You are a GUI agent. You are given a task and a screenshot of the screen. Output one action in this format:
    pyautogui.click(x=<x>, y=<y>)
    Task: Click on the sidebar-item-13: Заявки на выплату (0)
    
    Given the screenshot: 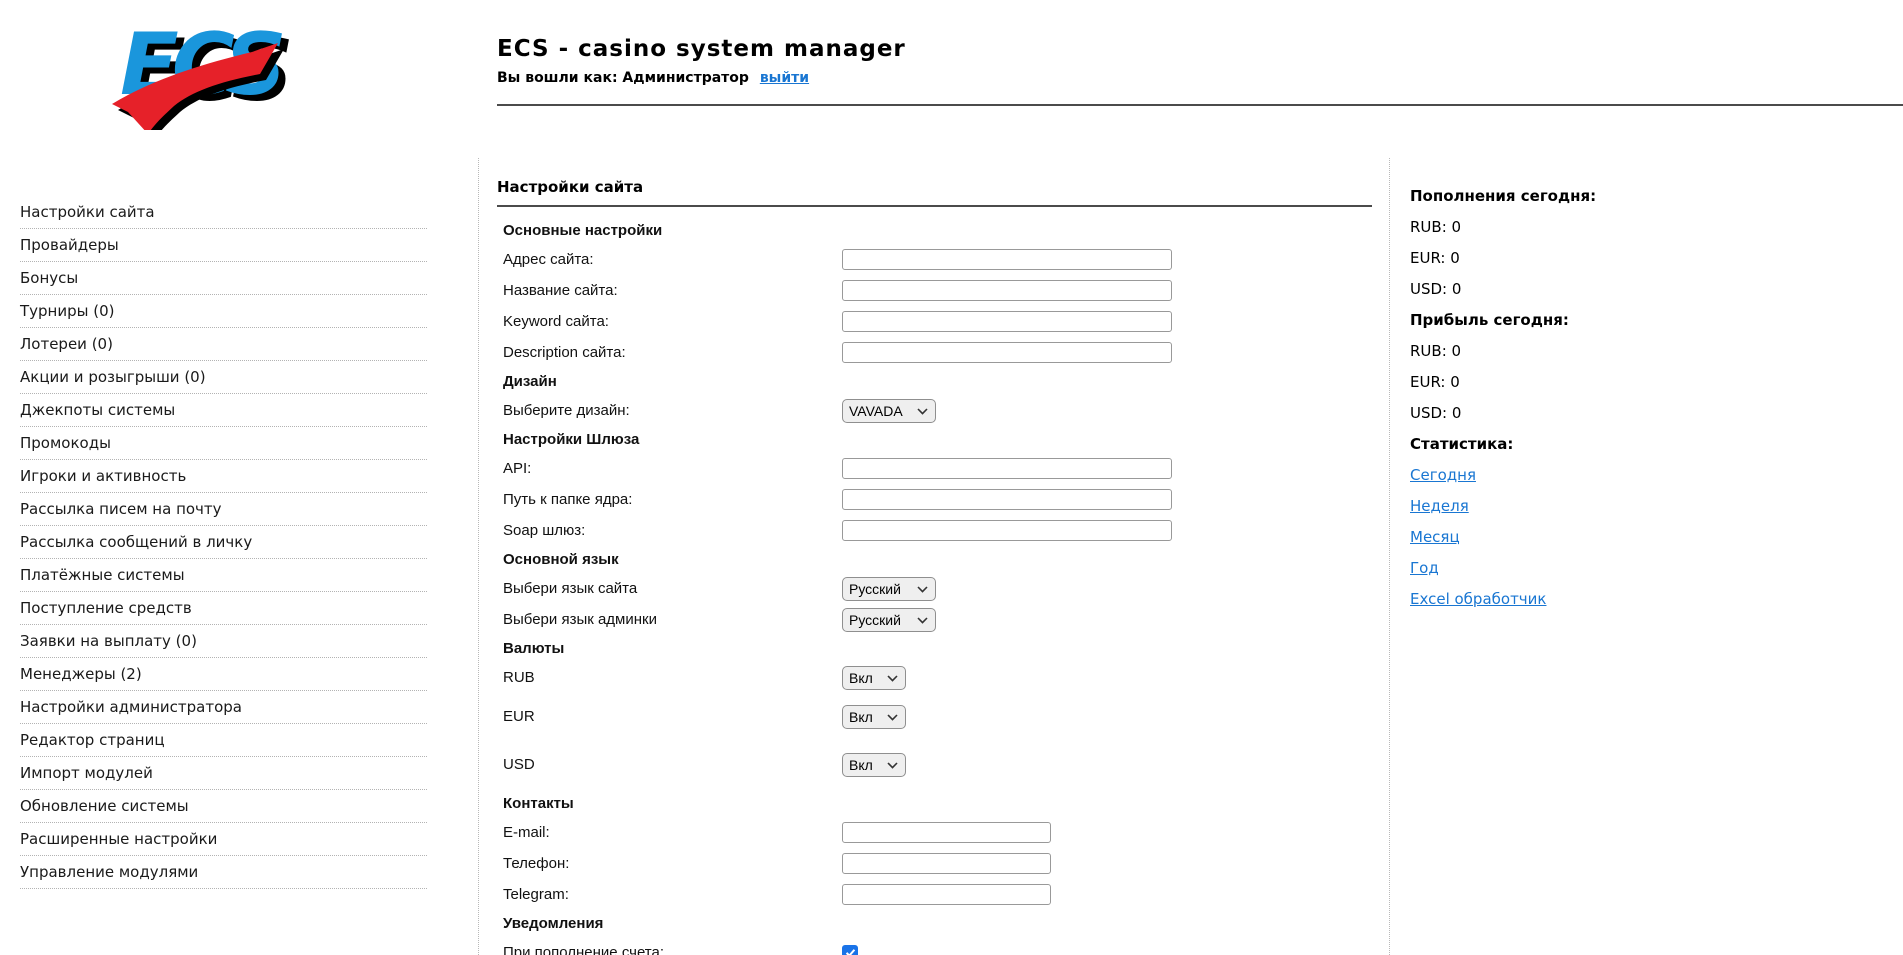 What is the action you would take?
    pyautogui.click(x=223, y=641)
    